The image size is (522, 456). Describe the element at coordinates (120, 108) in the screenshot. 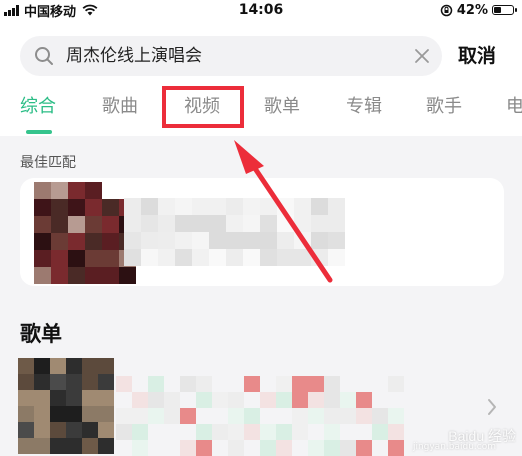

I see `tab-songs: 歌曲` at that location.